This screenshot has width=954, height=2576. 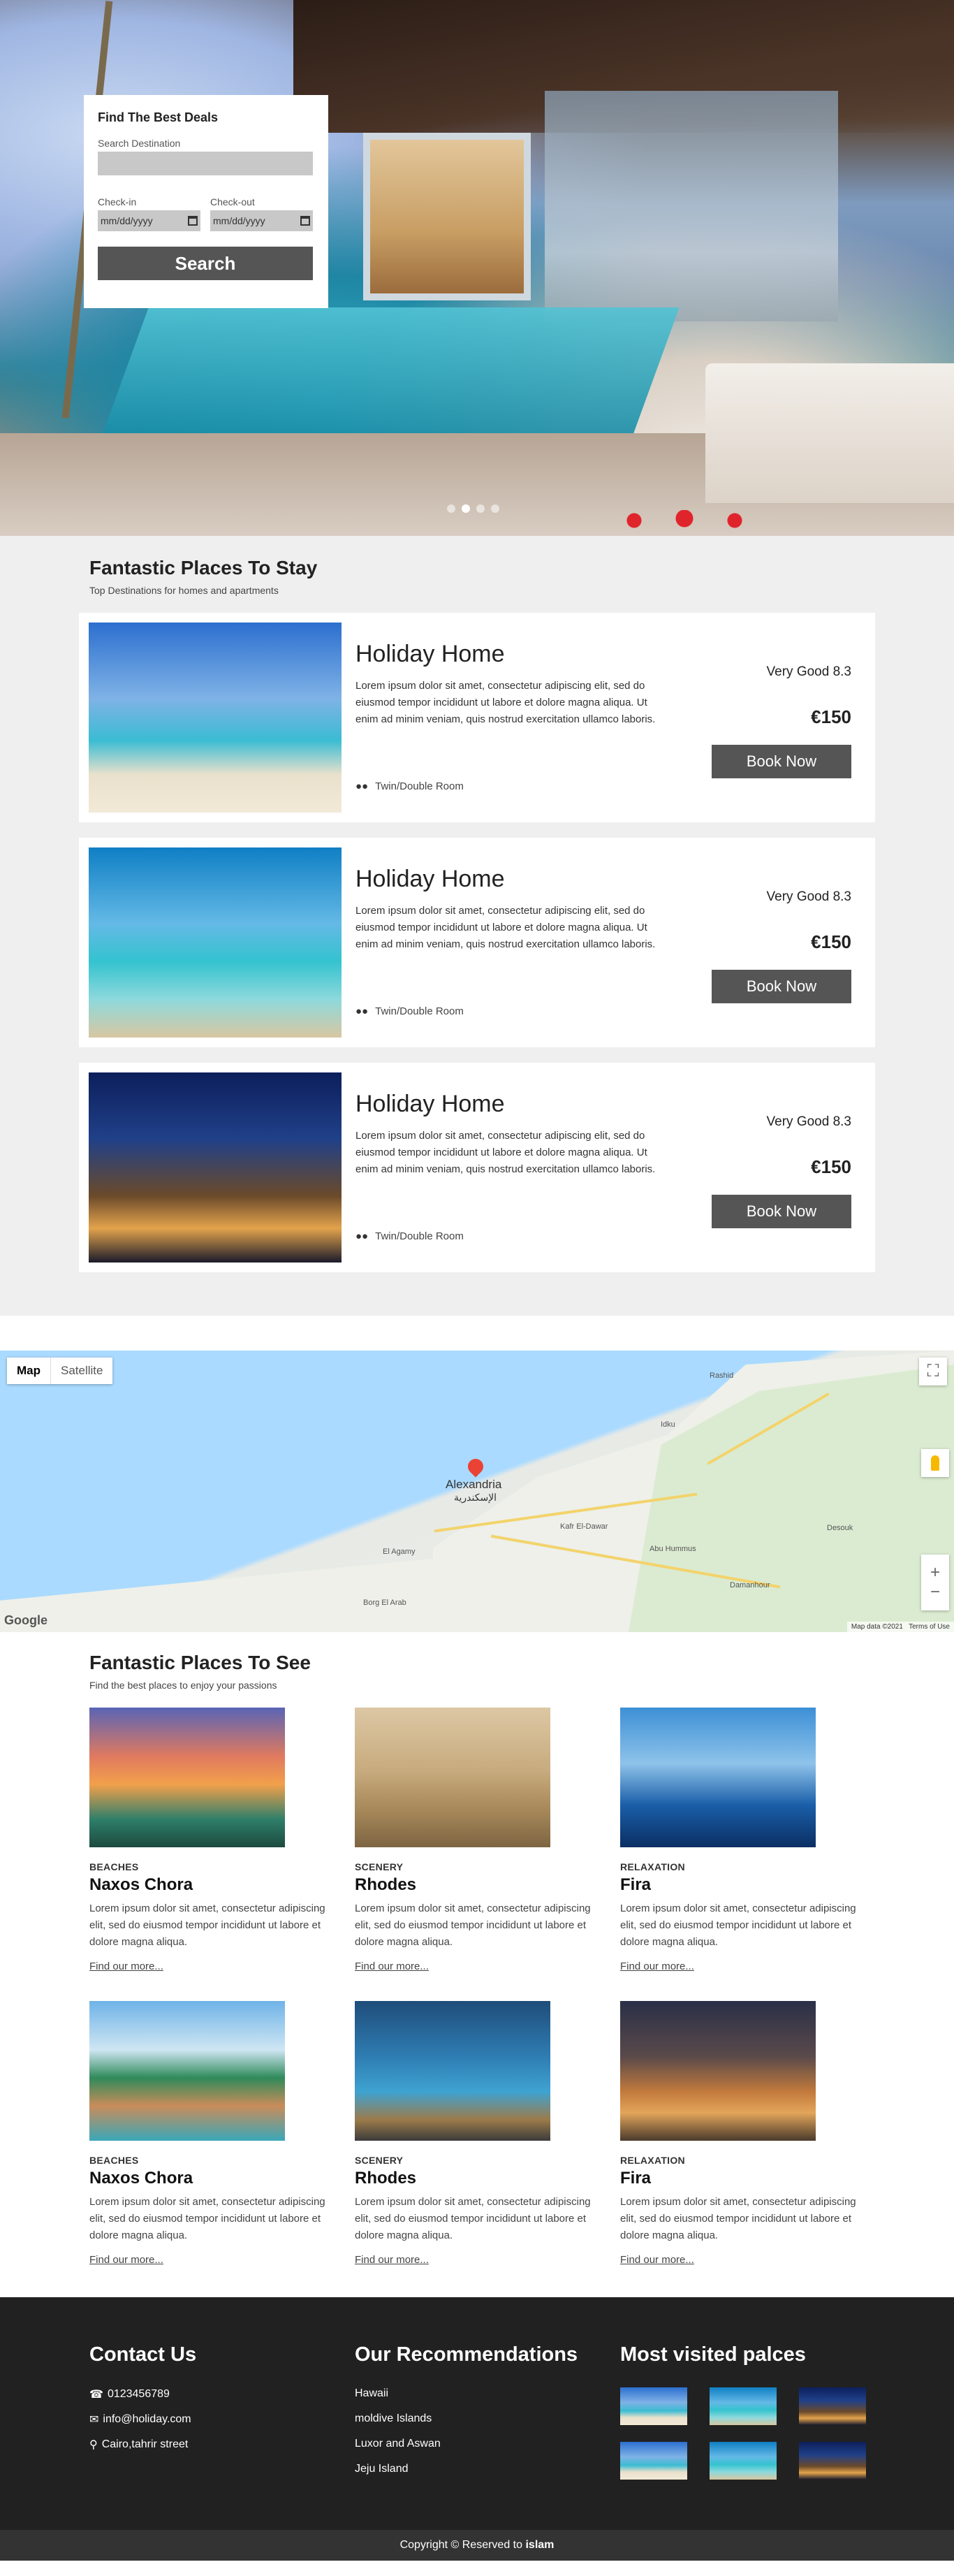 I want to click on see-section-title: Fantastic Places To See, so click(x=200, y=1662).